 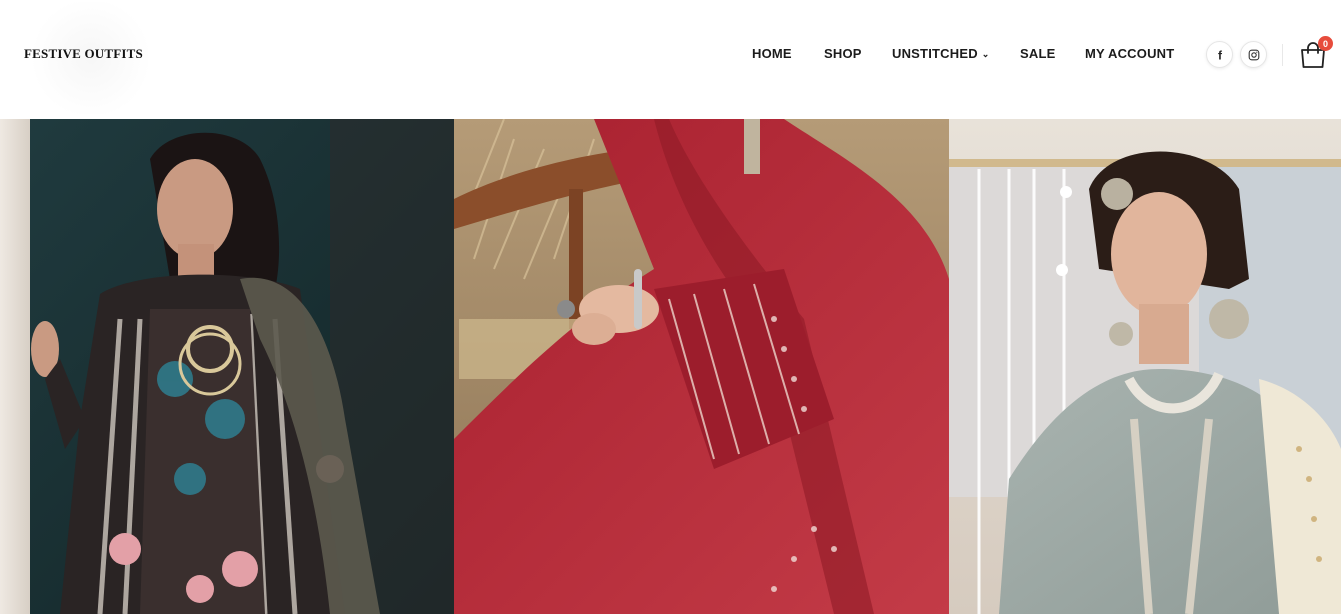 What do you see at coordinates (1325, 43) in the screenshot?
I see `cart-count-badge: 0` at bounding box center [1325, 43].